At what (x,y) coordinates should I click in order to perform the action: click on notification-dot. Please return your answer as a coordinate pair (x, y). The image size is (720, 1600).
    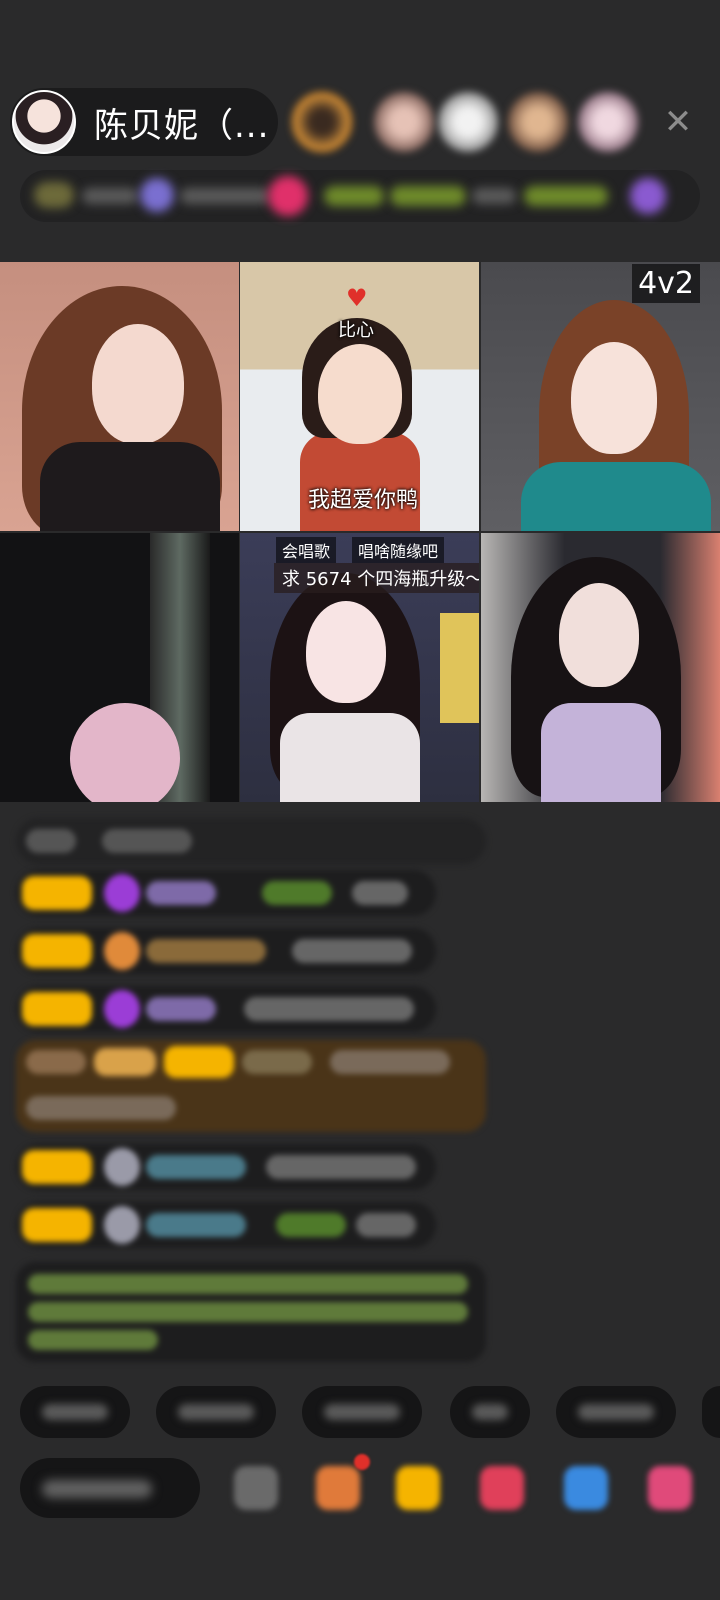
    Looking at the image, I should click on (362, 1462).